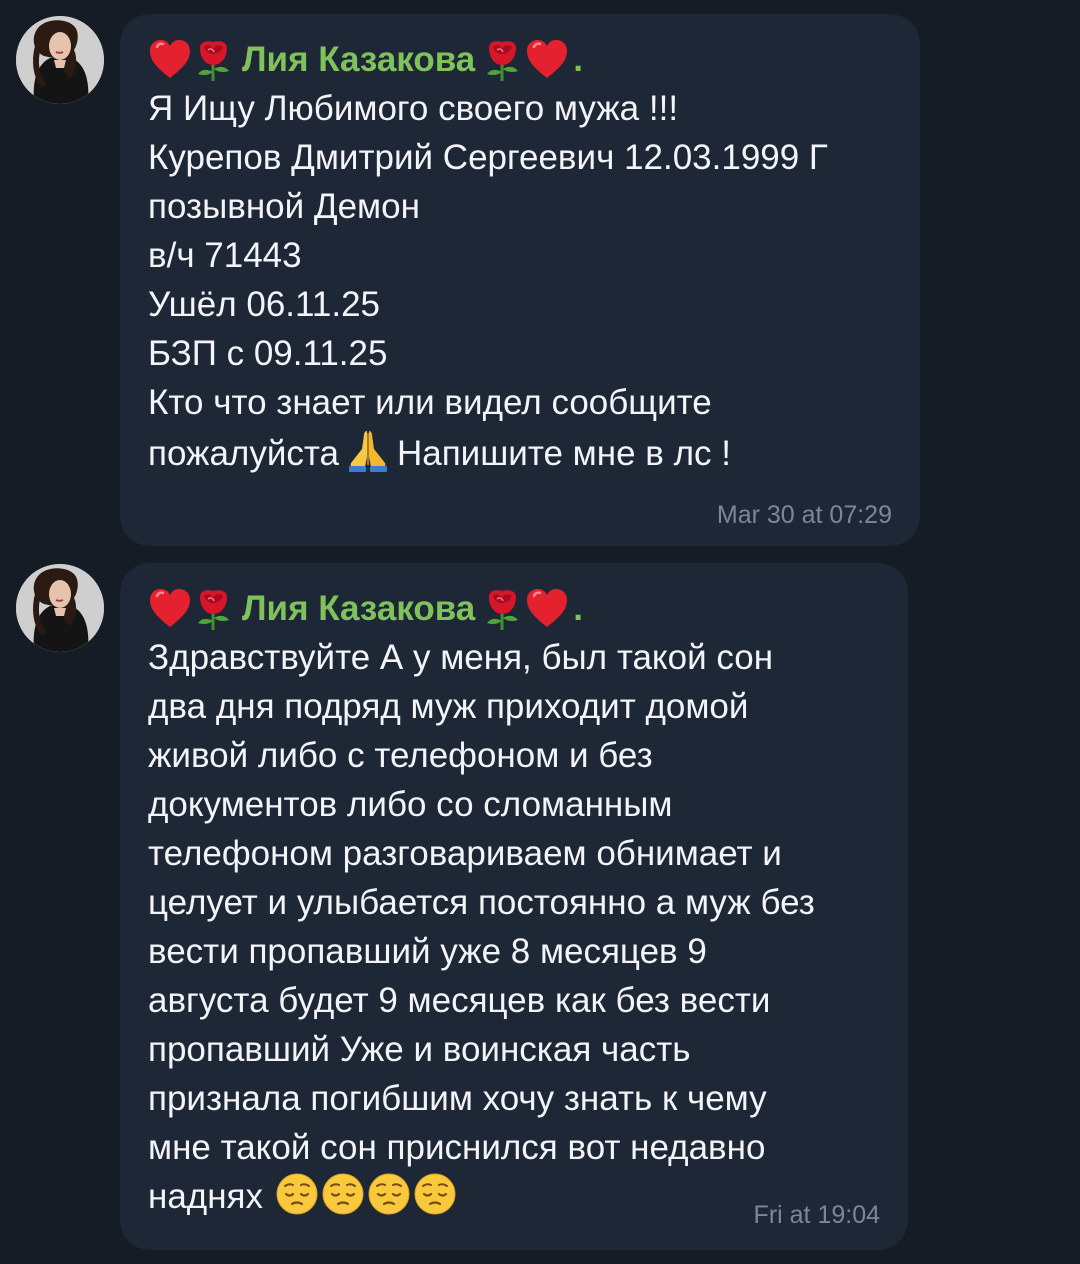 This screenshot has height=1264, width=1080. What do you see at coordinates (457, 1147) in the screenshot?
I see `message-line: мне такой сон приснился вот недавно` at bounding box center [457, 1147].